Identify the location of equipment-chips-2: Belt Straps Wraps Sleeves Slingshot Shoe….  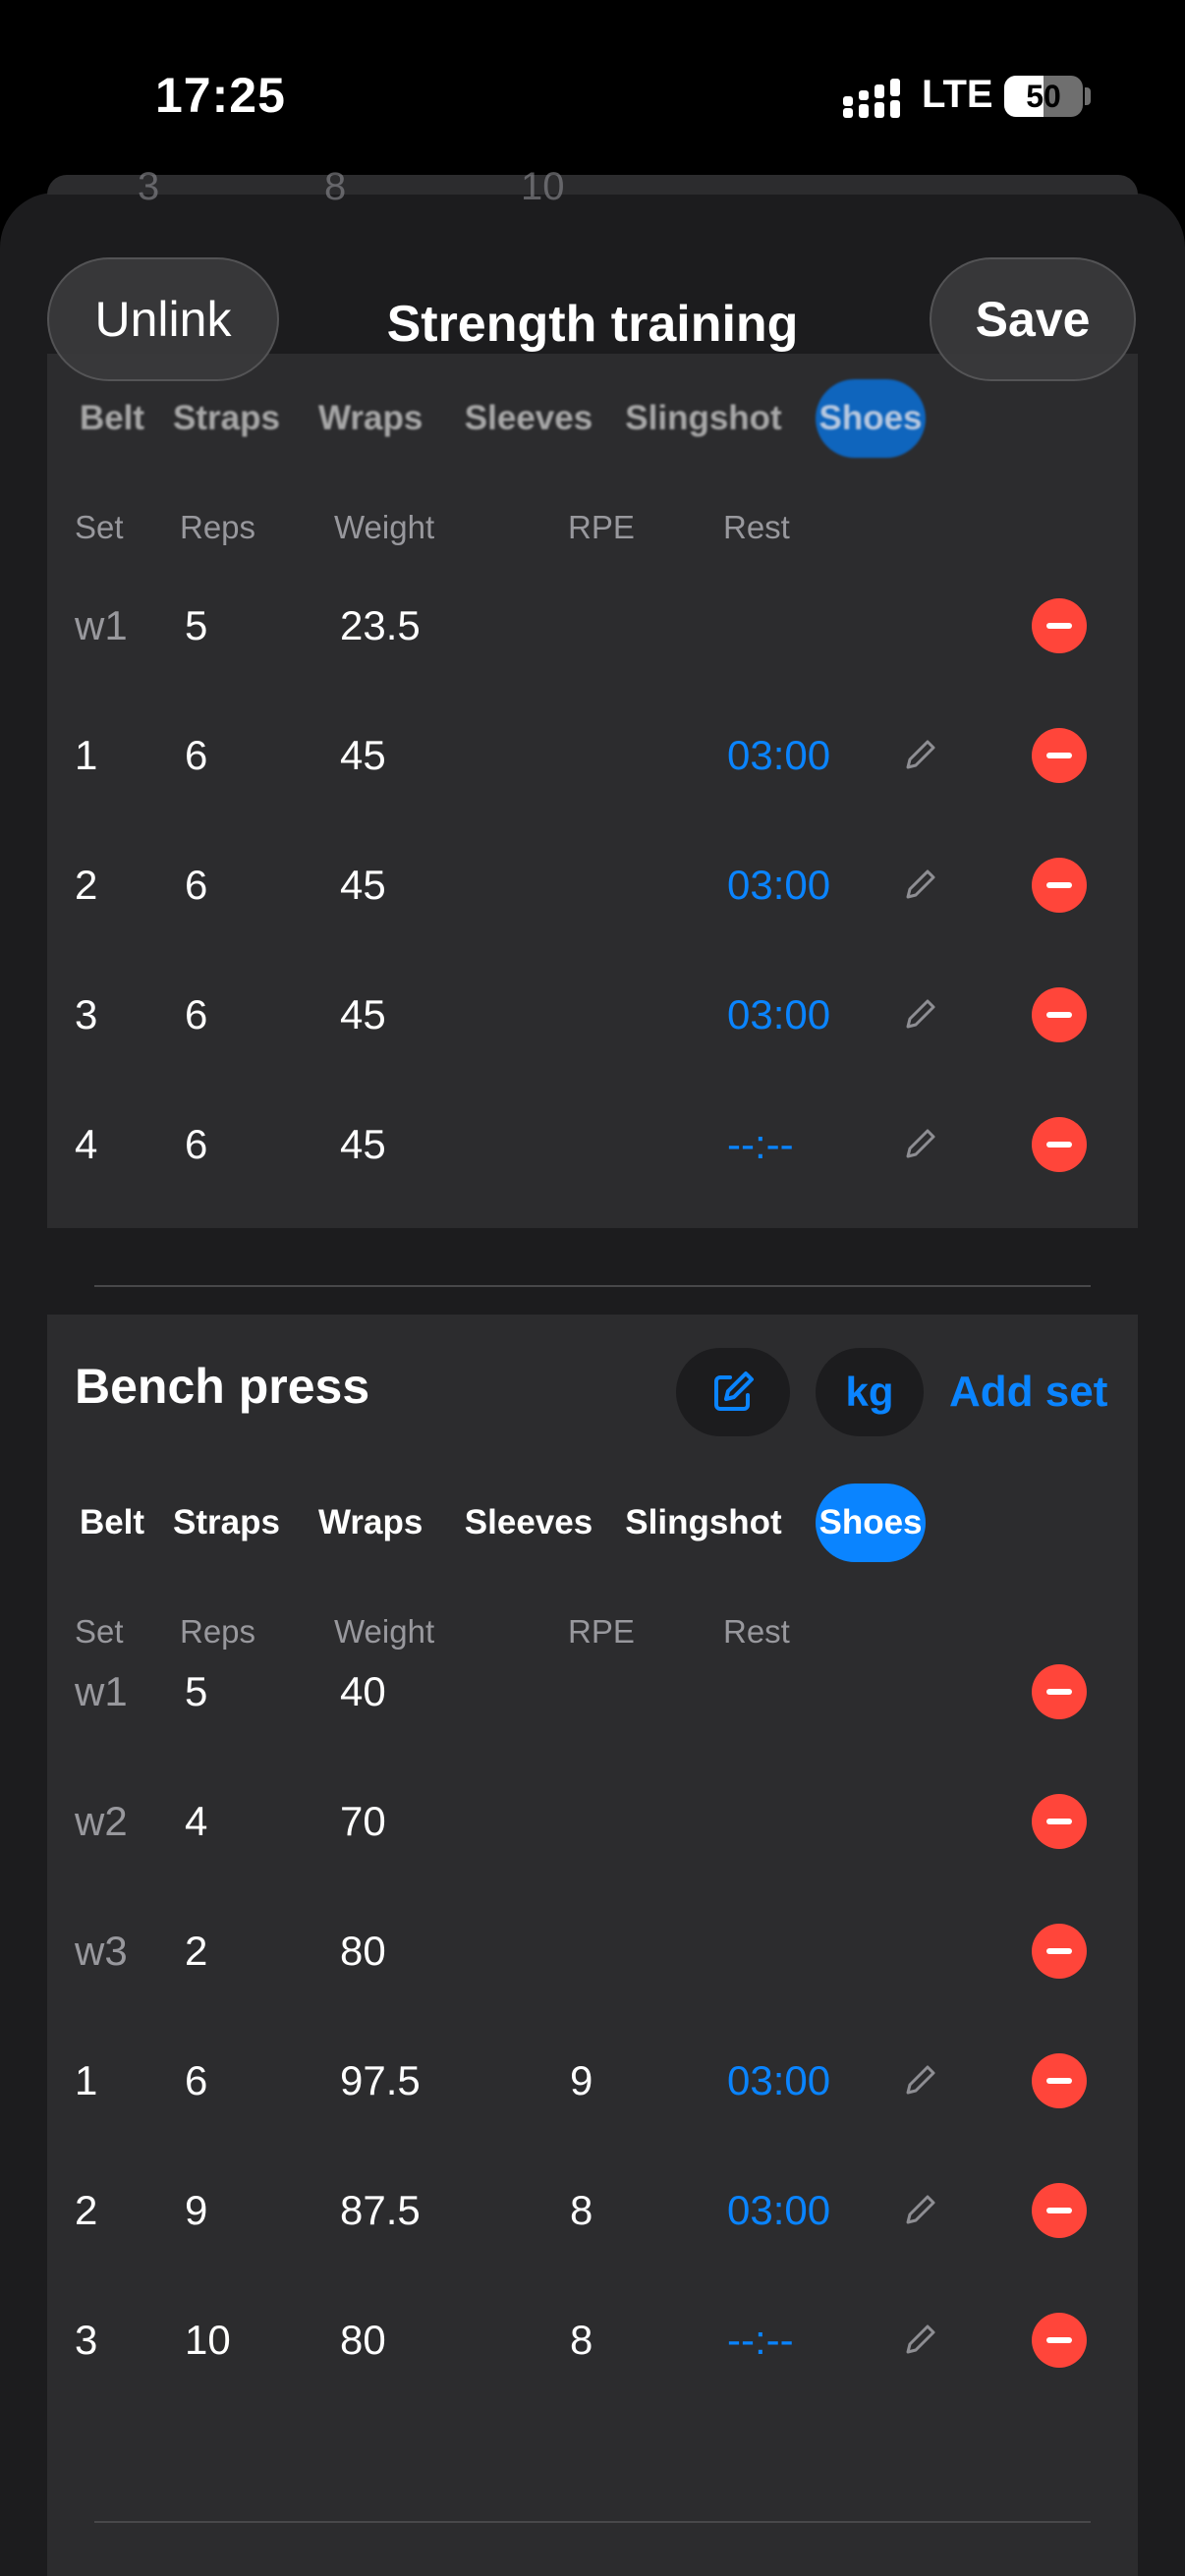
(592, 1523).